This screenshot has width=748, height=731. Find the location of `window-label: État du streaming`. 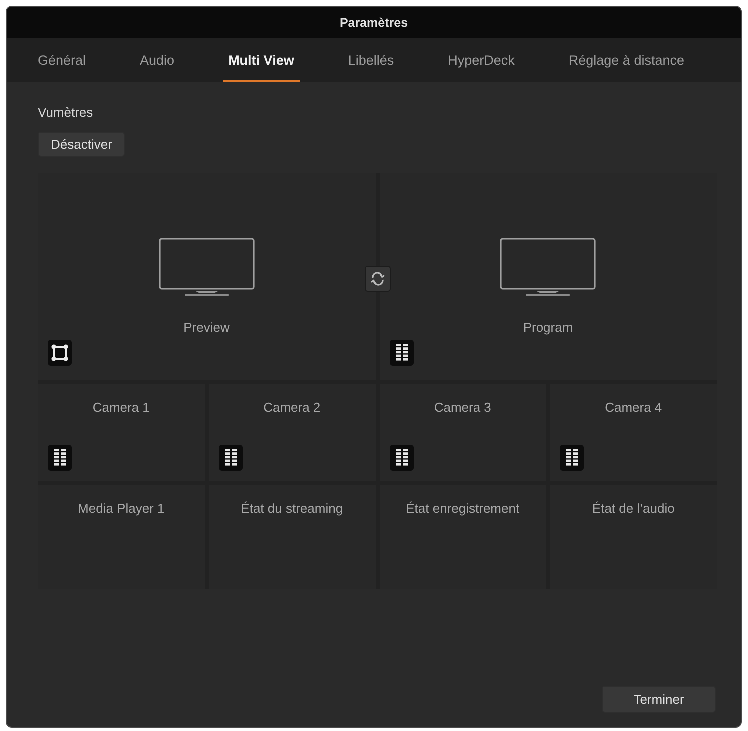

window-label: État du streaming is located at coordinates (292, 508).